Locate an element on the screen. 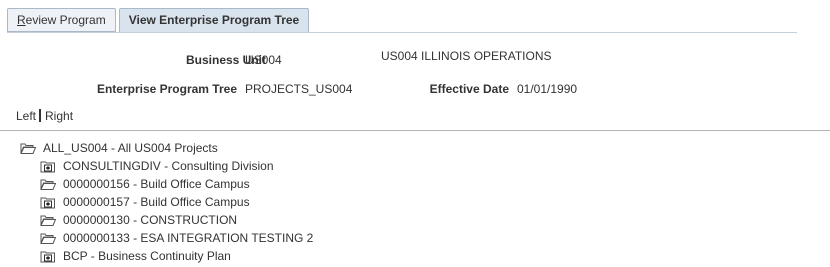 This screenshot has height=267, width=830. tab-review-program: Review Program is located at coordinates (61, 20).